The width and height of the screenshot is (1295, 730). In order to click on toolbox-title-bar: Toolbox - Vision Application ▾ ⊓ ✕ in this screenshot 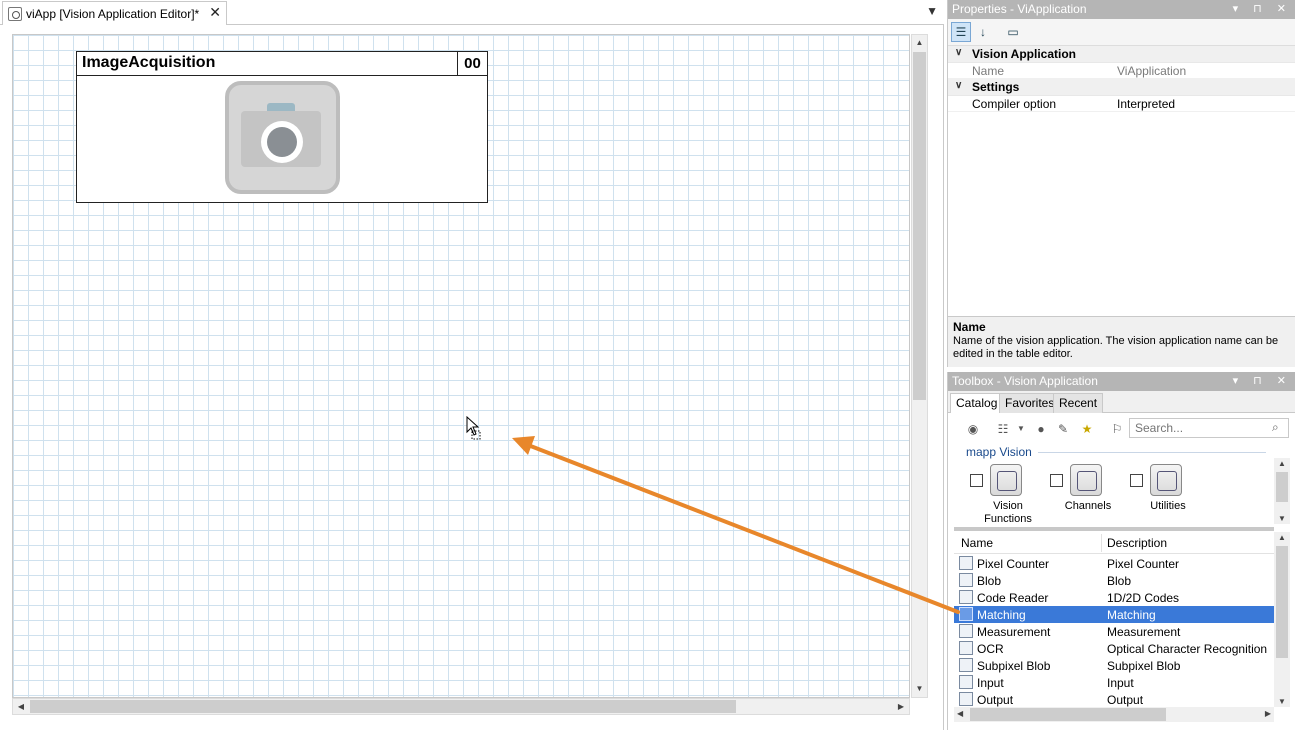, I will do `click(1121, 381)`.